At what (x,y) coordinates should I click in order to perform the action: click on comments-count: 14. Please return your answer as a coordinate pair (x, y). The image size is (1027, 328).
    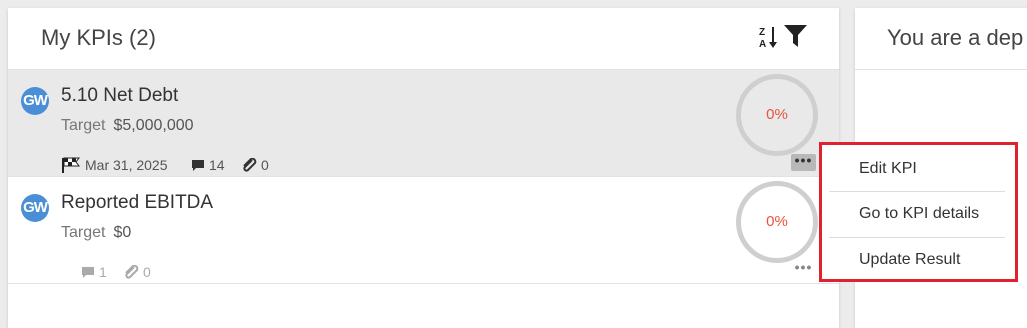
    Looking at the image, I should click on (208, 165).